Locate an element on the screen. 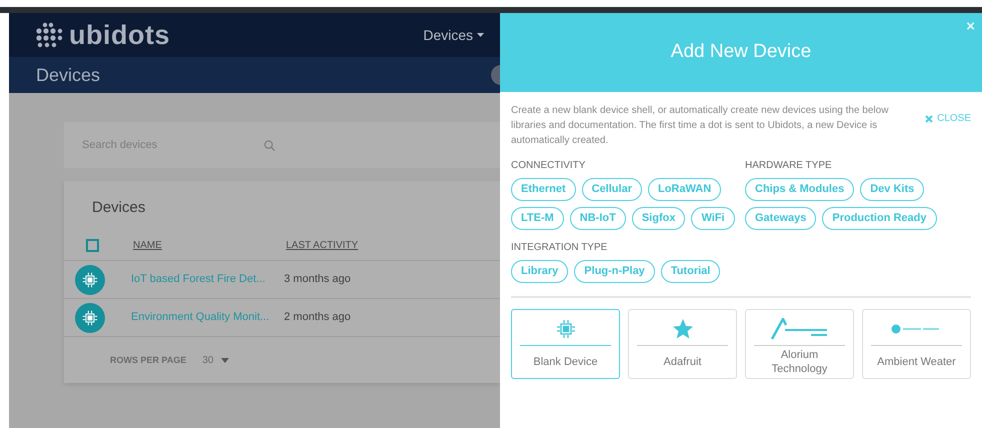  star-icon is located at coordinates (683, 329).